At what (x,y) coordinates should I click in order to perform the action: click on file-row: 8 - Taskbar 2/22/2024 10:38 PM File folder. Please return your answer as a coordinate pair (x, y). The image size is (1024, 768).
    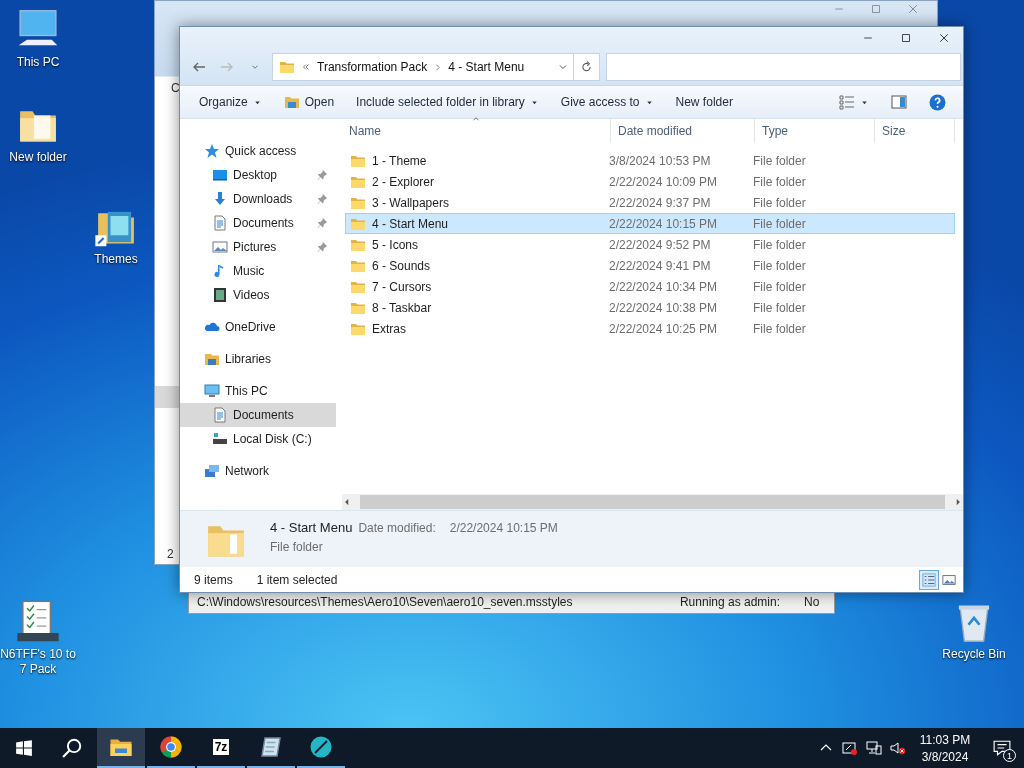
    Looking at the image, I should click on (650, 307).